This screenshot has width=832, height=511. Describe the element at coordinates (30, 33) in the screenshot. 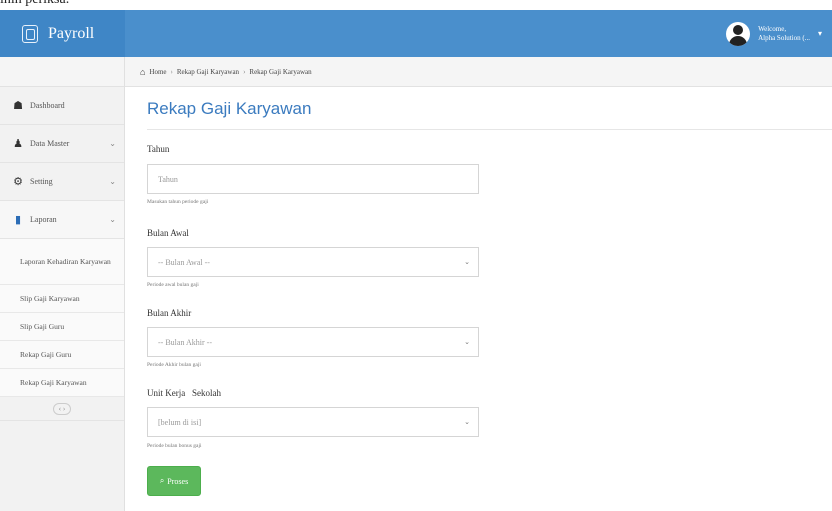

I see `app-logo-icon` at that location.